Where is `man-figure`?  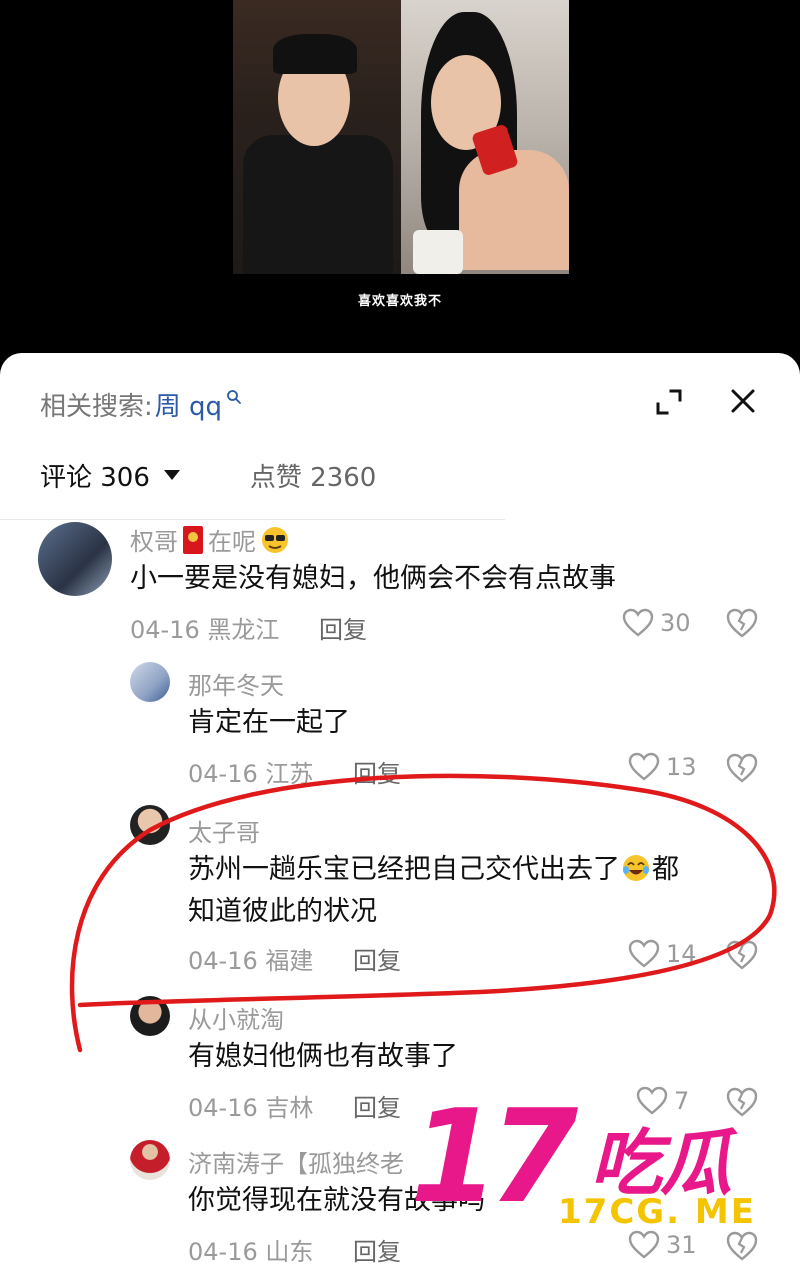 man-figure is located at coordinates (318, 204).